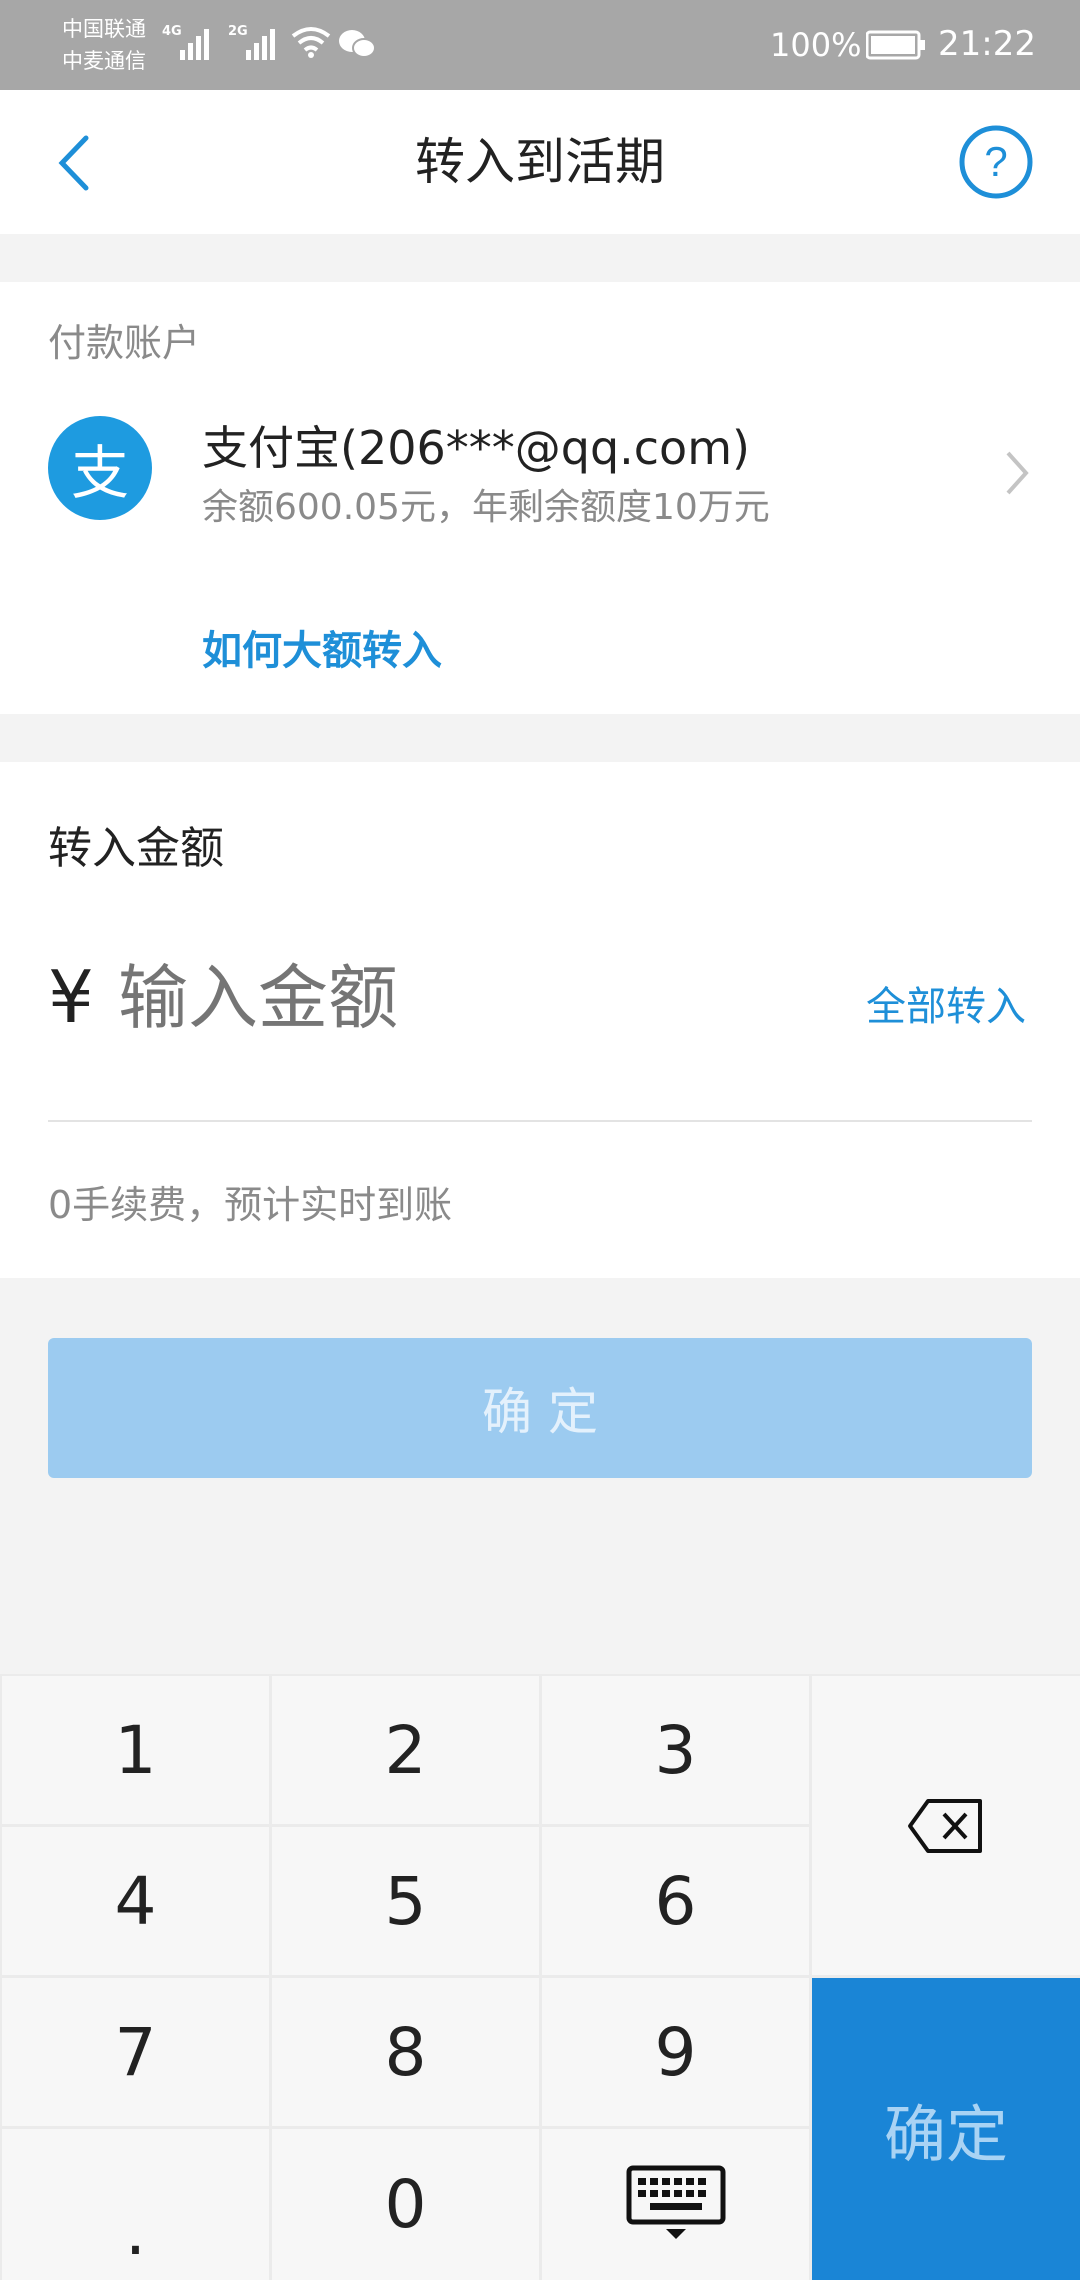 Image resolution: width=1080 pixels, height=2280 pixels. What do you see at coordinates (675, 1750) in the screenshot?
I see `key-3: 3` at bounding box center [675, 1750].